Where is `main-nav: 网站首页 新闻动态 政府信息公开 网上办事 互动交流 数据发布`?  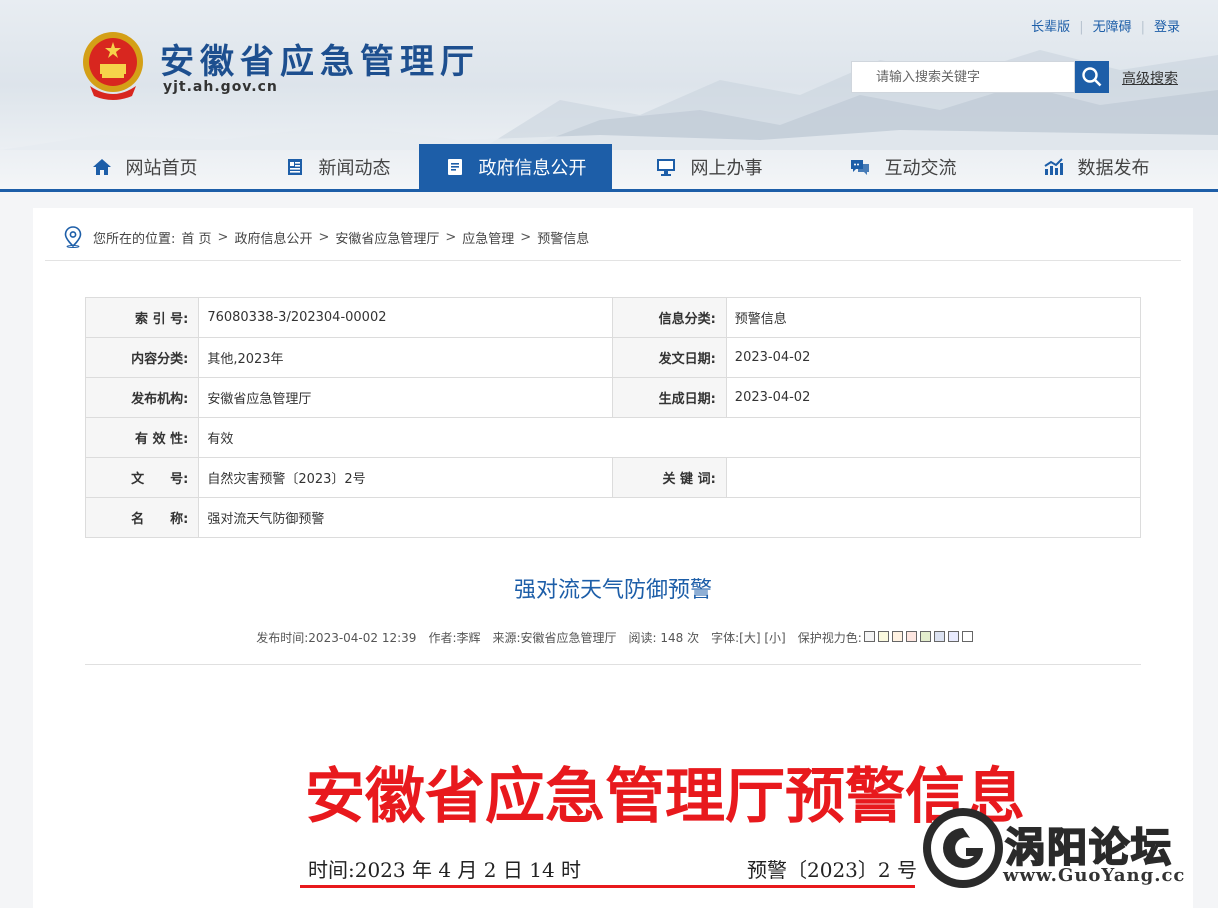
main-nav: 网站首页 新闻动态 政府信息公开 网上办事 互动交流 数据发布 is located at coordinates (609, 167).